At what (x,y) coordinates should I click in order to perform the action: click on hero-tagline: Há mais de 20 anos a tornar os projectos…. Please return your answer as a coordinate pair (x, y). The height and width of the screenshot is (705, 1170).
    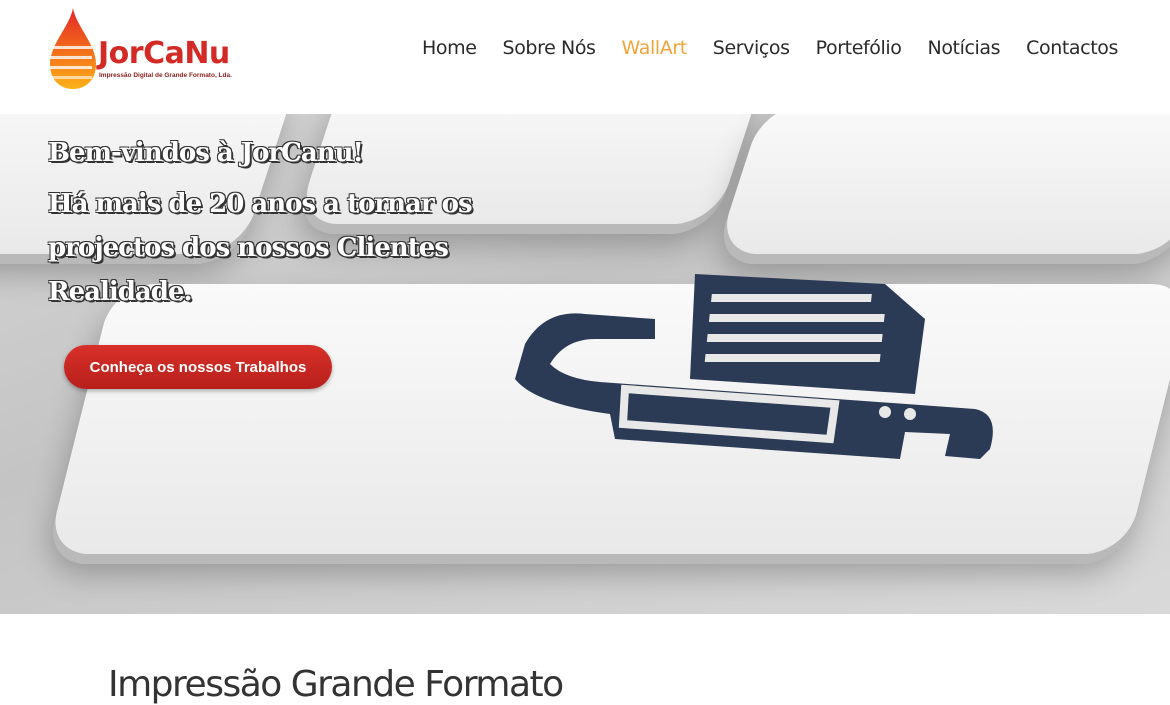
    Looking at the image, I should click on (260, 248).